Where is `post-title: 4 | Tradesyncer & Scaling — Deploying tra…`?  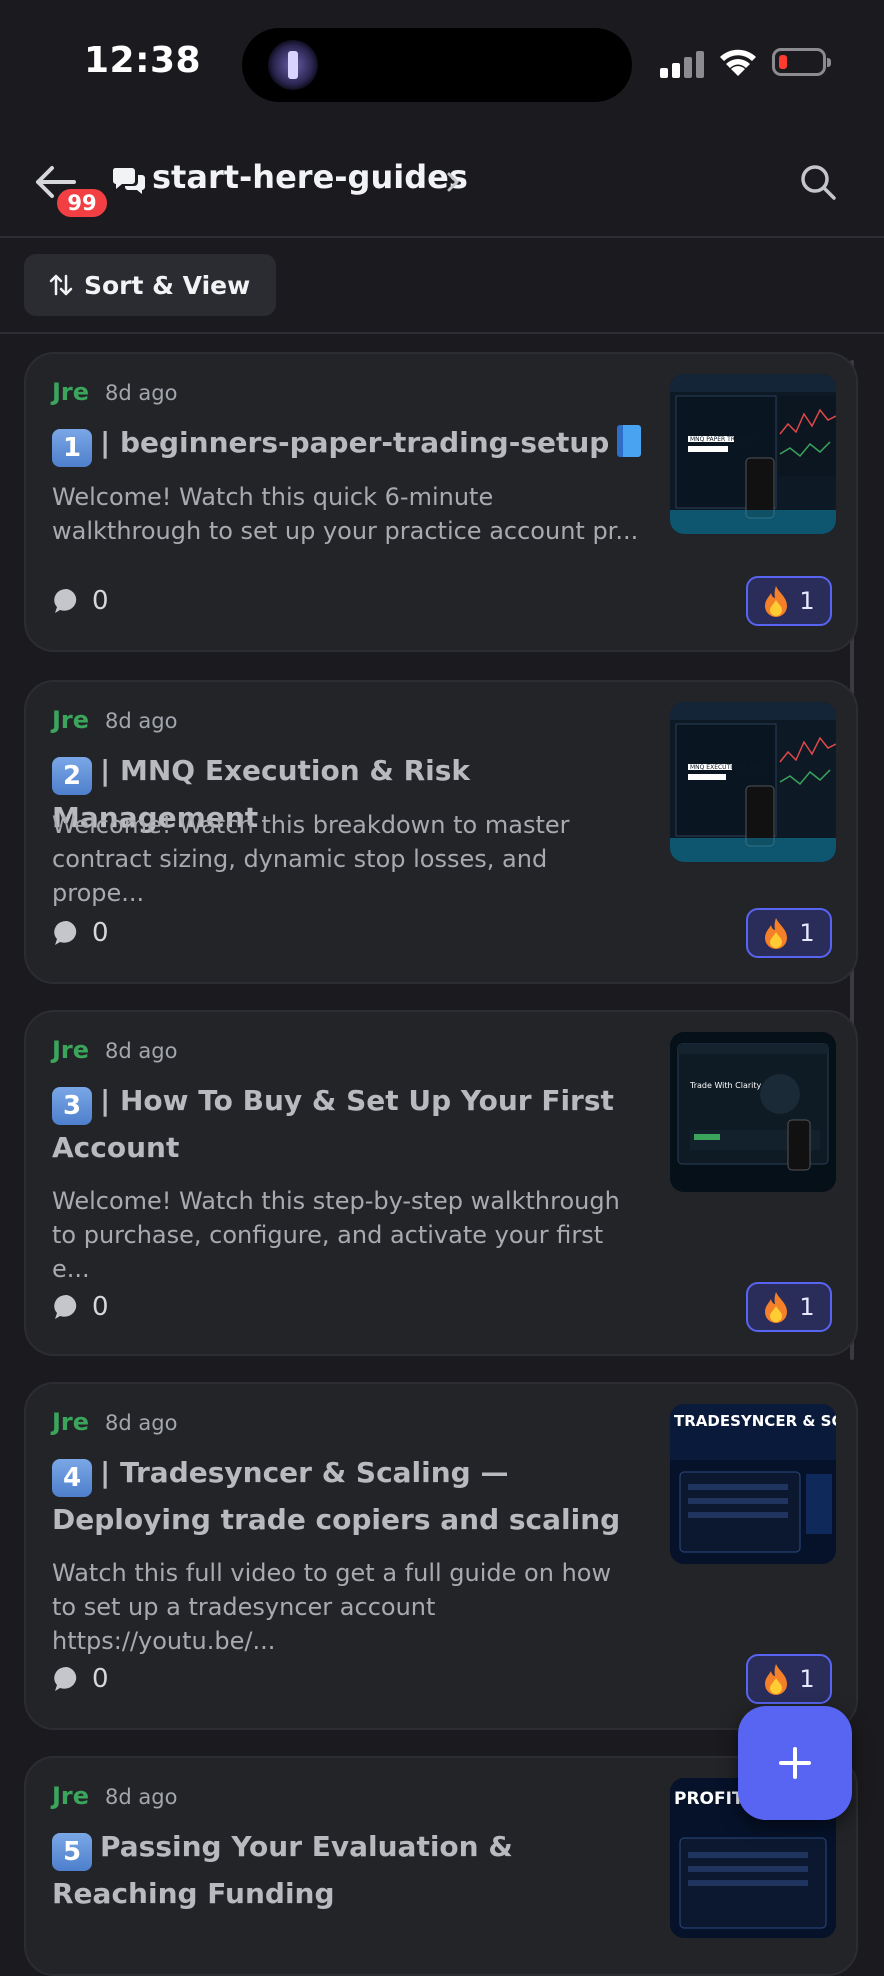
post-title: 4 | Tradesyncer & Scaling — Deploying tra… is located at coordinates (352, 1496).